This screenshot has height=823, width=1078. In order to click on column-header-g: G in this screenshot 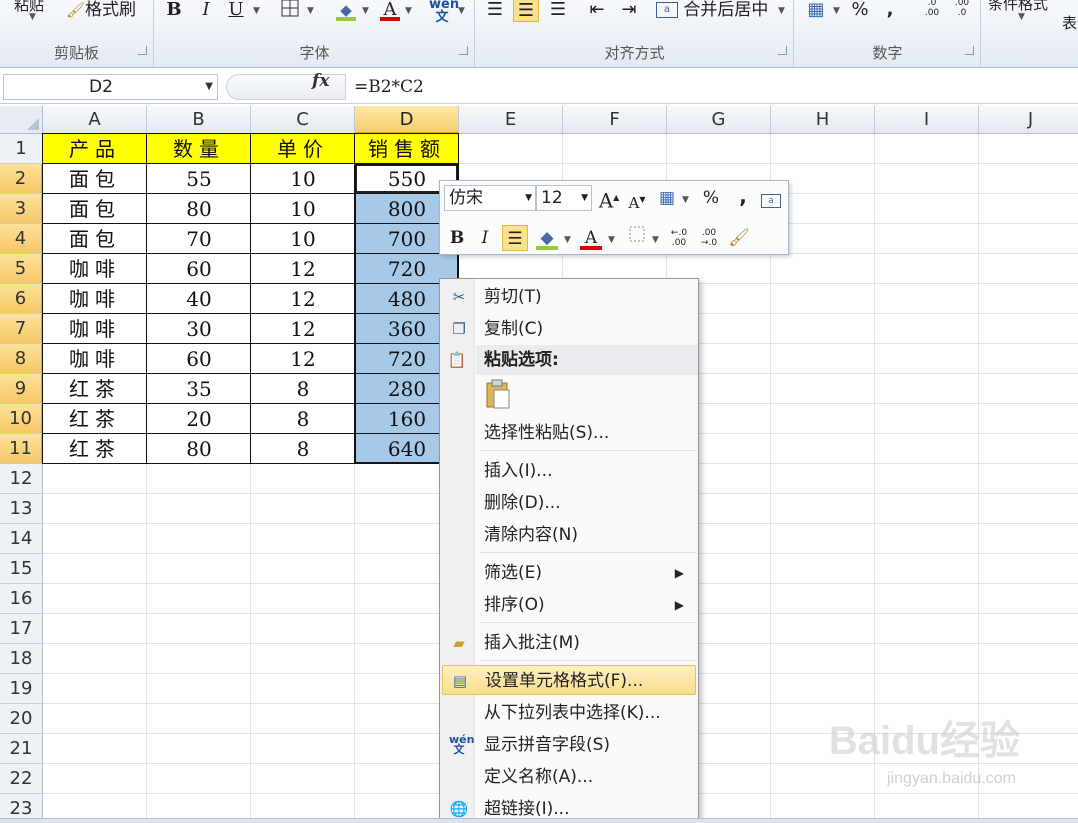, I will do `click(719, 120)`.